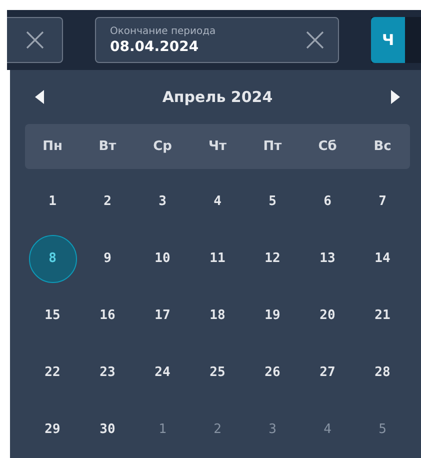 The height and width of the screenshot is (458, 421). What do you see at coordinates (328, 372) in the screenshot?
I see `day-button: 27` at bounding box center [328, 372].